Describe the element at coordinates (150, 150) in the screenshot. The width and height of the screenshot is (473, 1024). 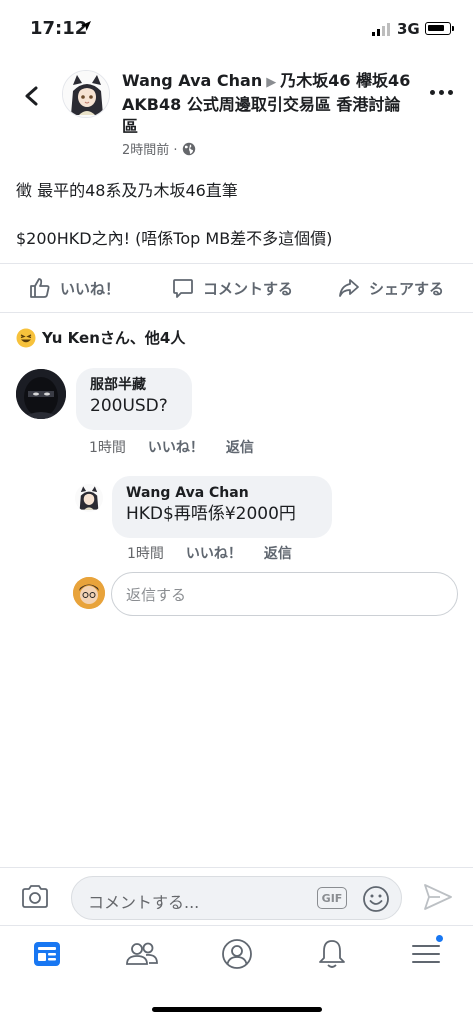
I see `post-time: 2時間前 ·` at that location.